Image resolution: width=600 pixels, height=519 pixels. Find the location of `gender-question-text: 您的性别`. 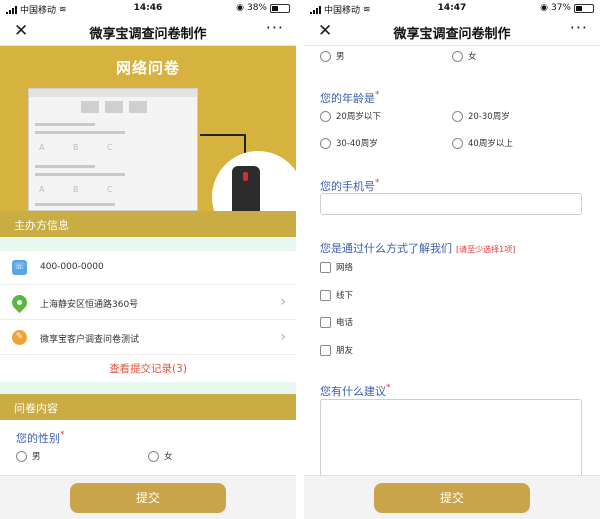

gender-question-text: 您的性别 is located at coordinates (38, 438).